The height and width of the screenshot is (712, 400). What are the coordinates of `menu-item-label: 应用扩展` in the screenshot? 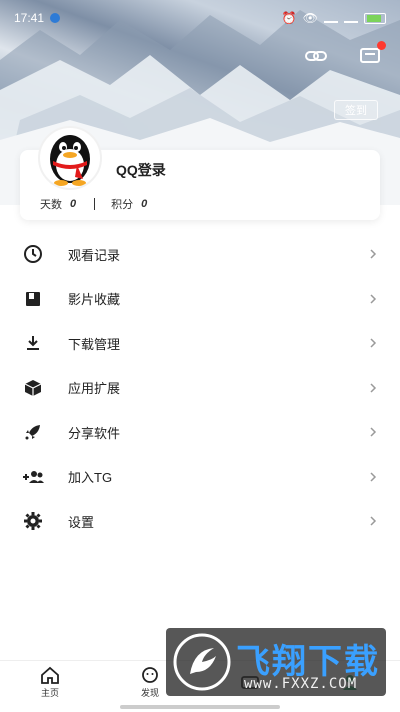 It's located at (94, 389).